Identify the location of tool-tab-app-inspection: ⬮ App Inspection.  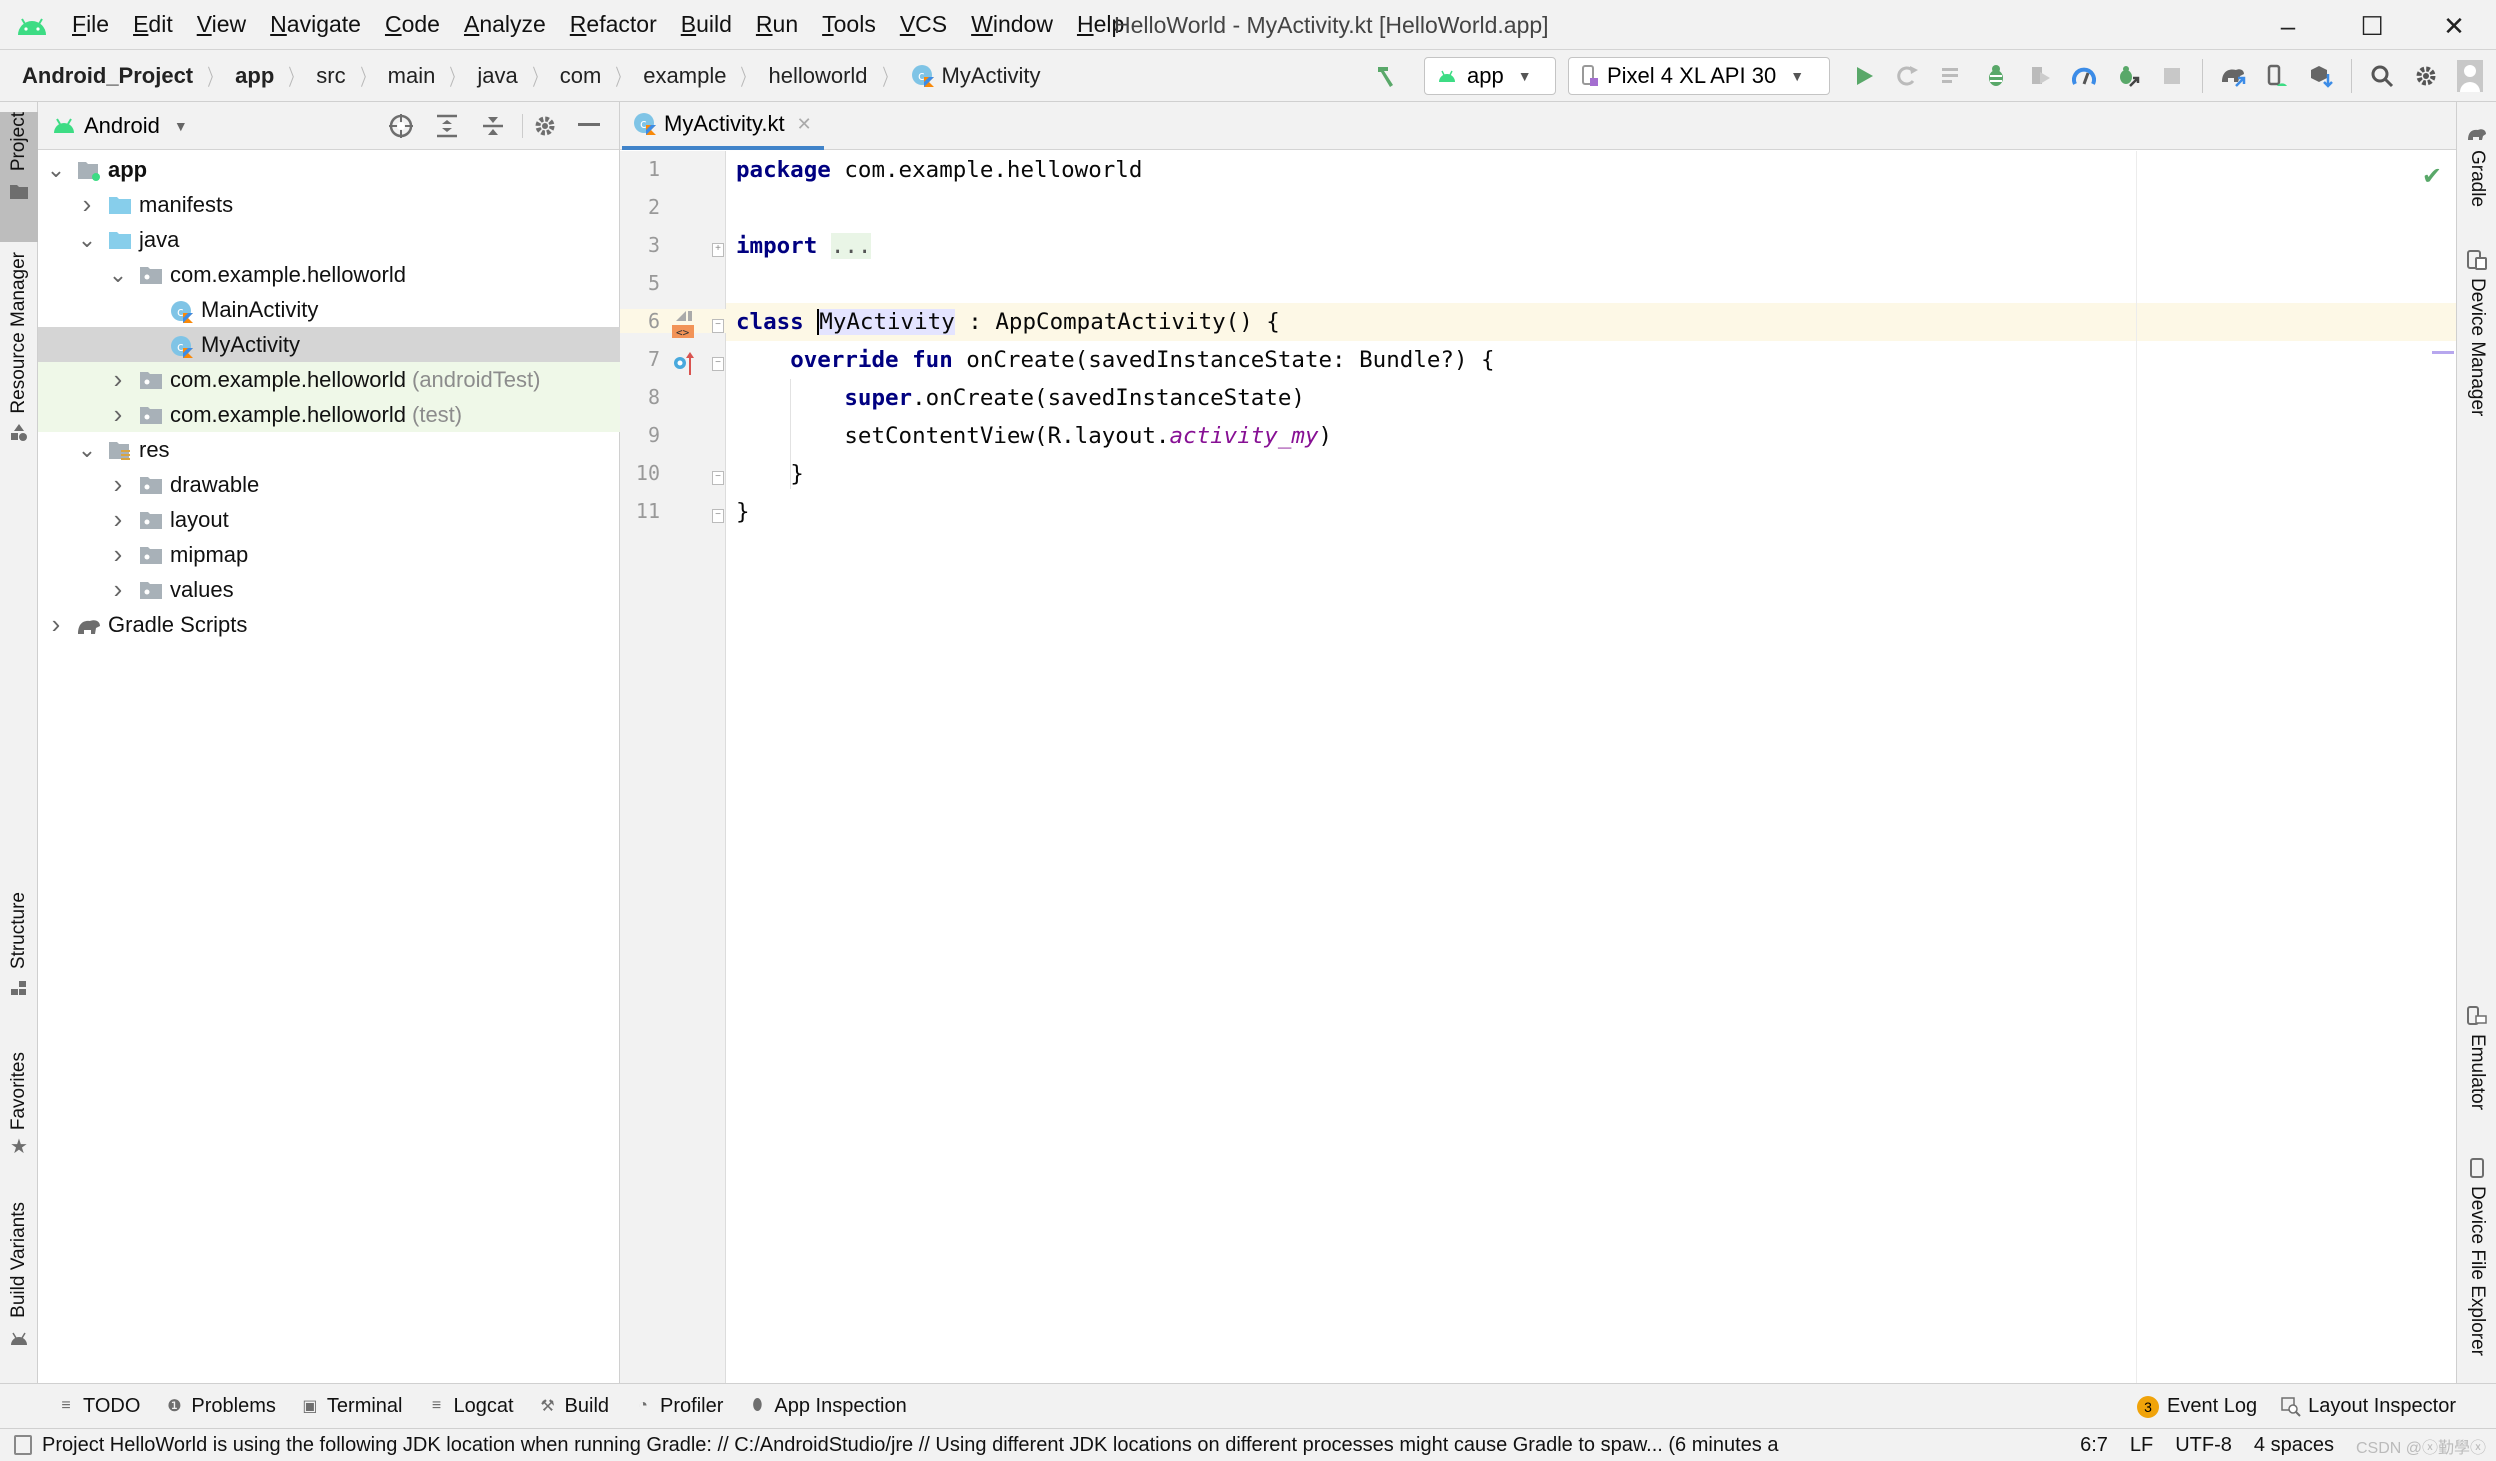
(826, 1406).